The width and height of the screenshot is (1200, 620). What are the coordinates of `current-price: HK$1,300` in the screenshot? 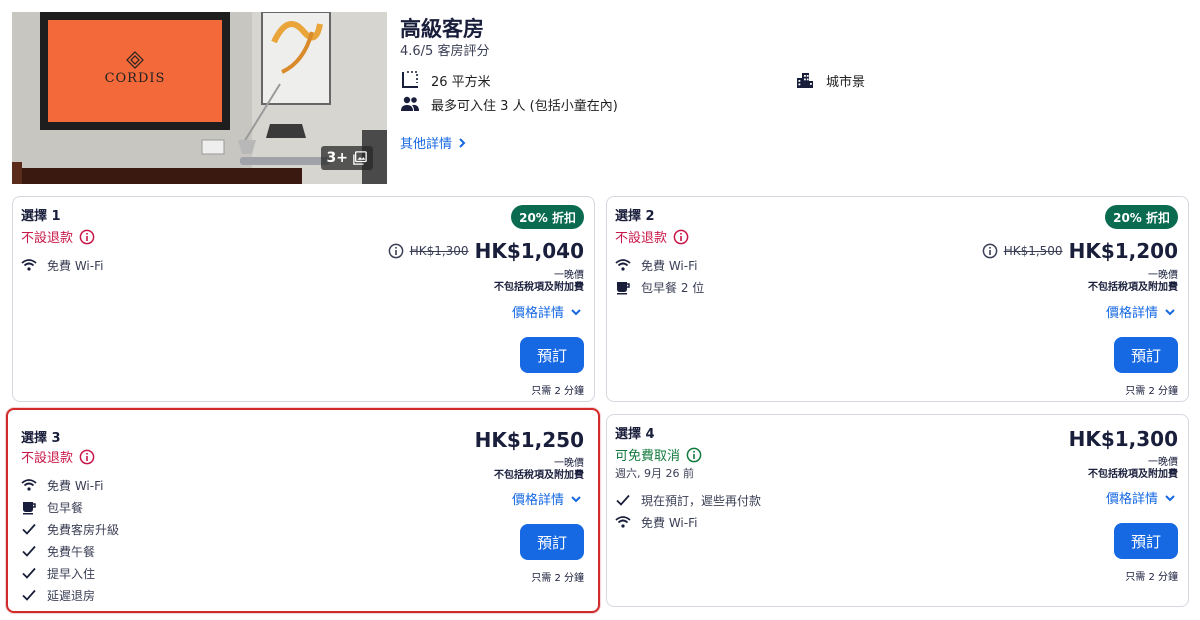 It's located at (1123, 439).